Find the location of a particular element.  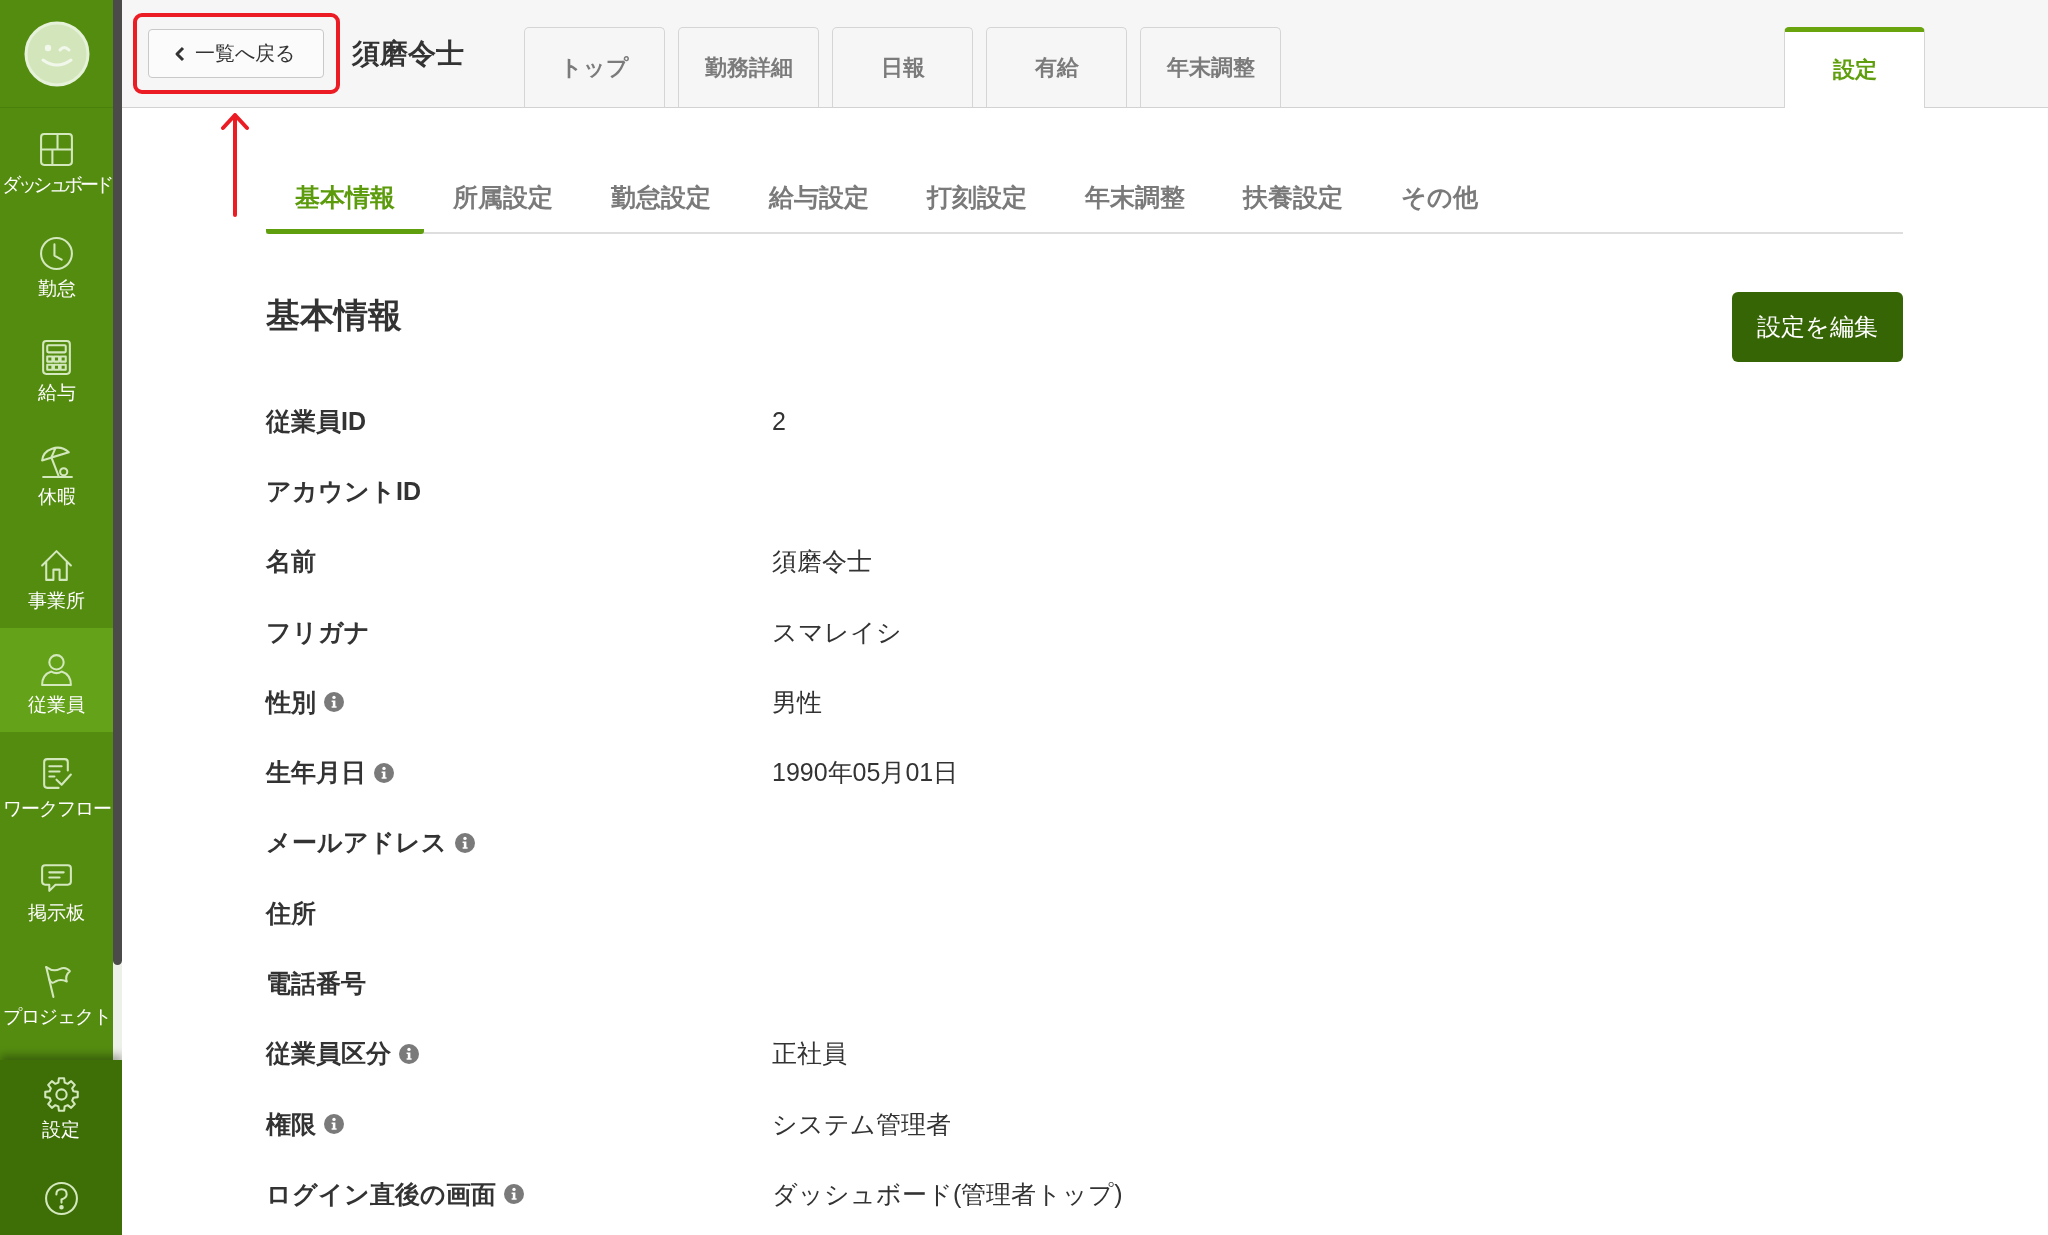

field-value: 正社員 is located at coordinates (809, 1053).